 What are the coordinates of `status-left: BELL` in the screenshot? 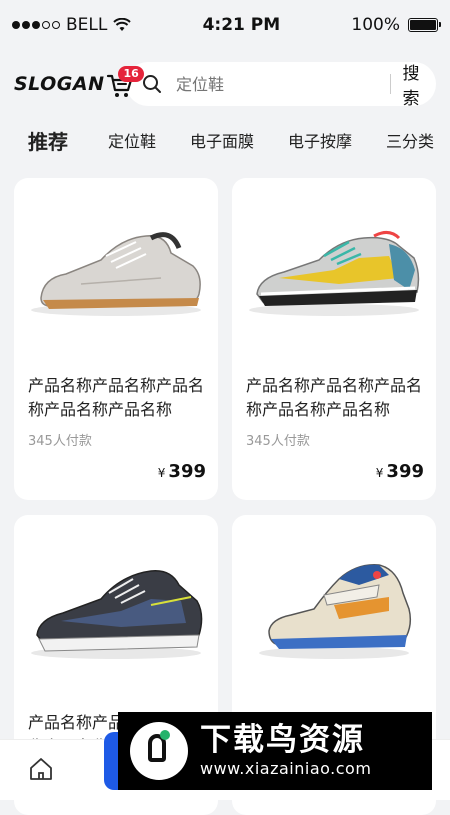 It's located at (72, 25).